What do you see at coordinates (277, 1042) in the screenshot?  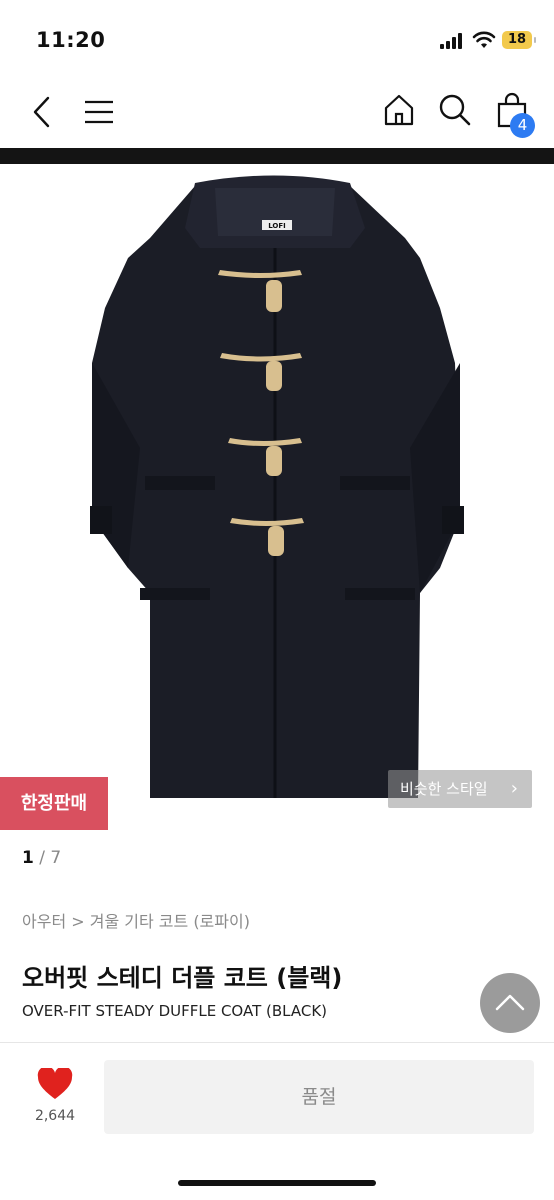 I see `divider` at bounding box center [277, 1042].